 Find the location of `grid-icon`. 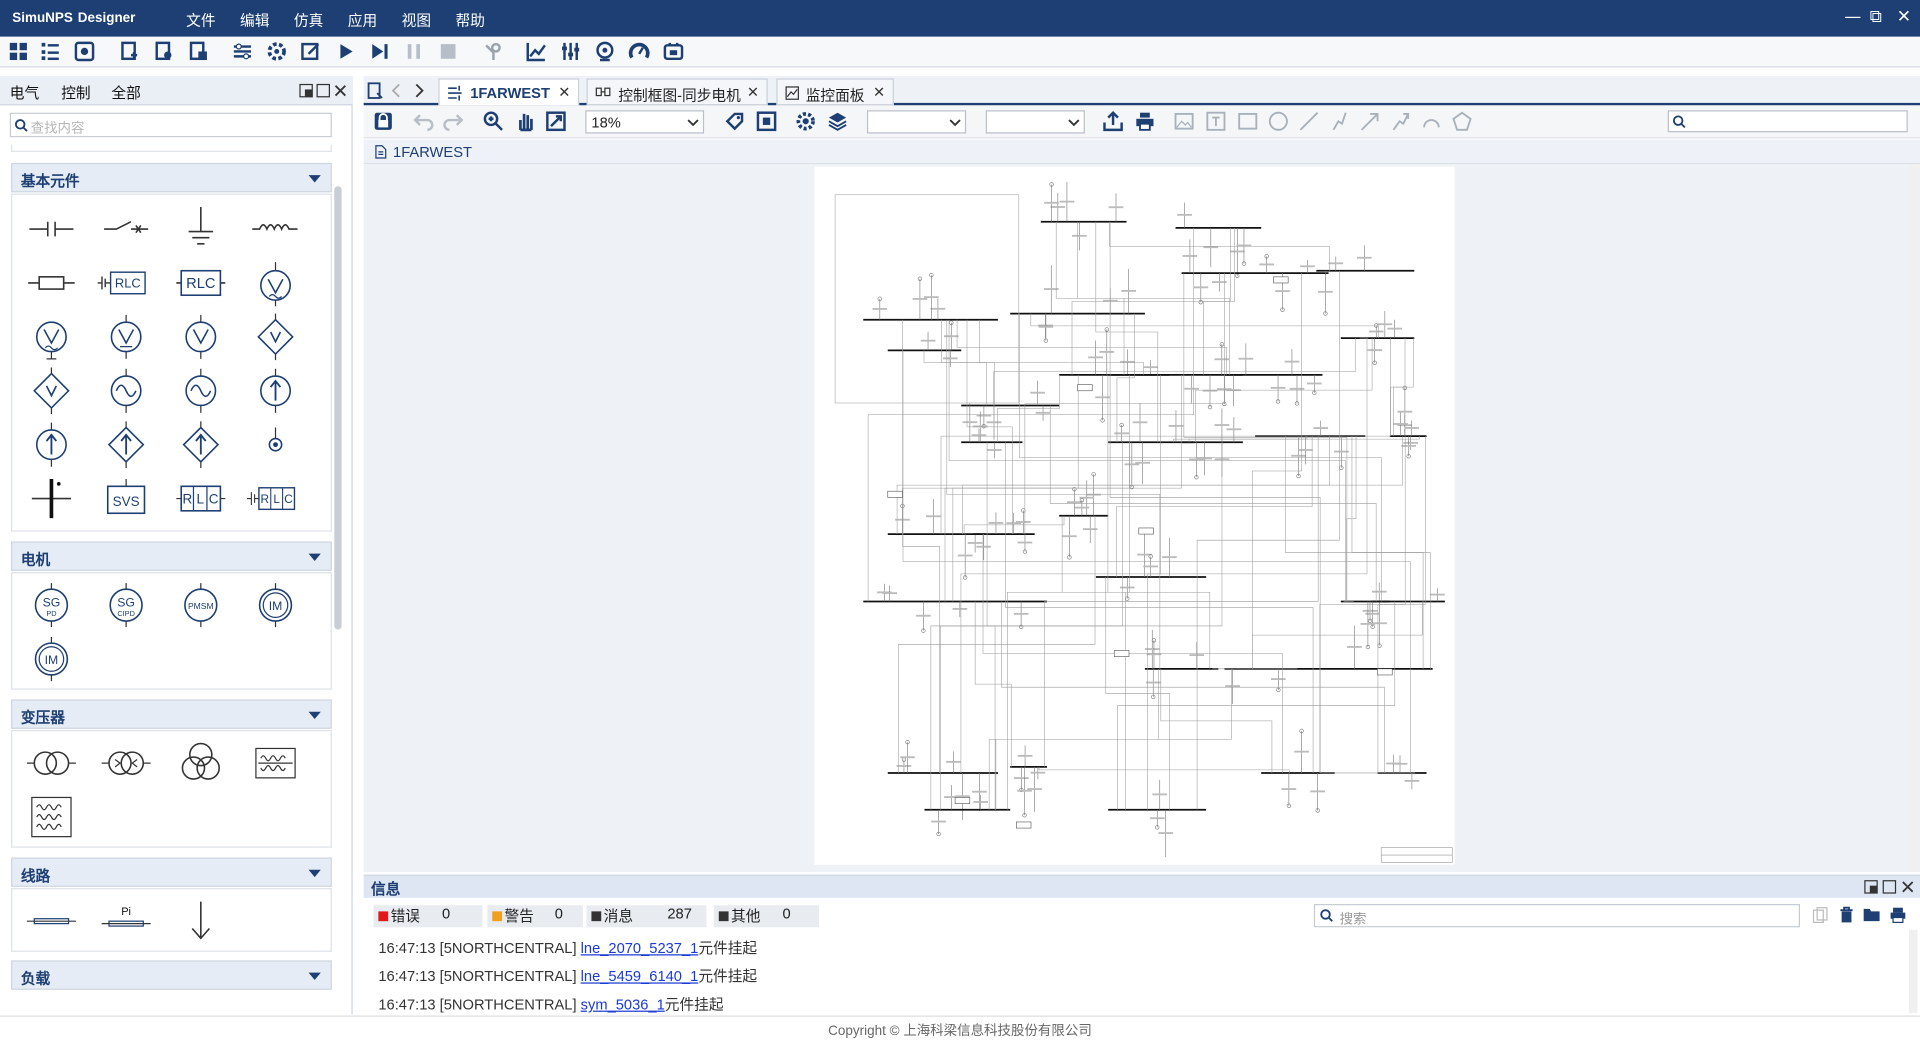

grid-icon is located at coordinates (18, 51).